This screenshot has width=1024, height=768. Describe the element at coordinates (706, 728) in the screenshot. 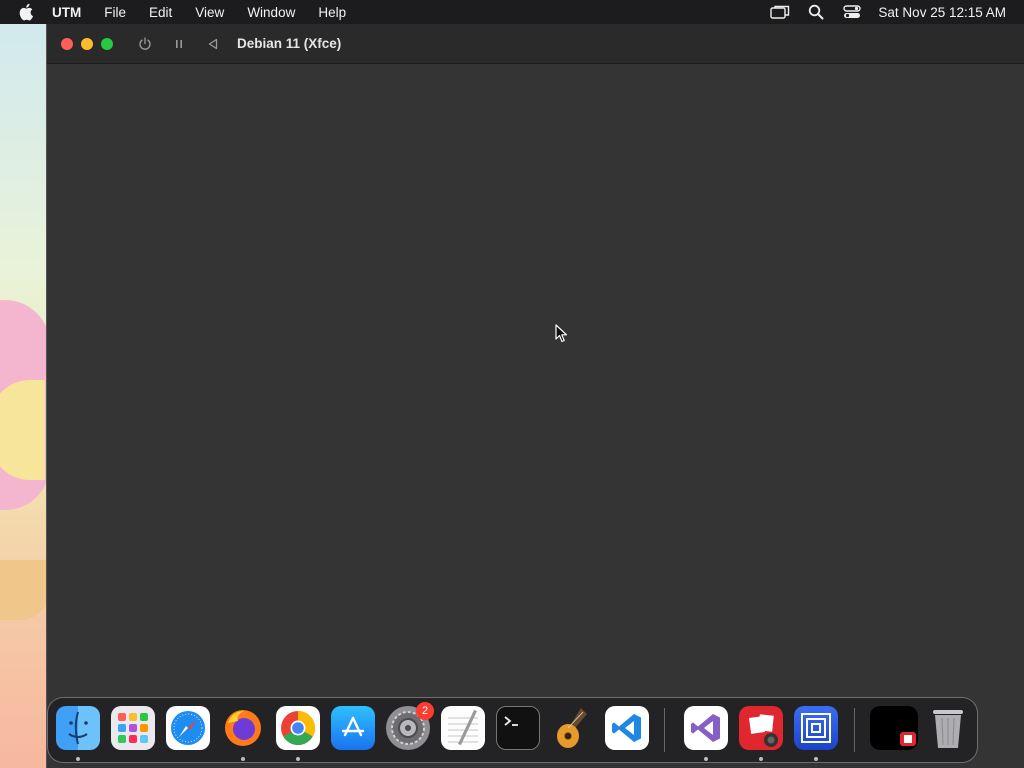

I see `visual-studio-icon` at that location.